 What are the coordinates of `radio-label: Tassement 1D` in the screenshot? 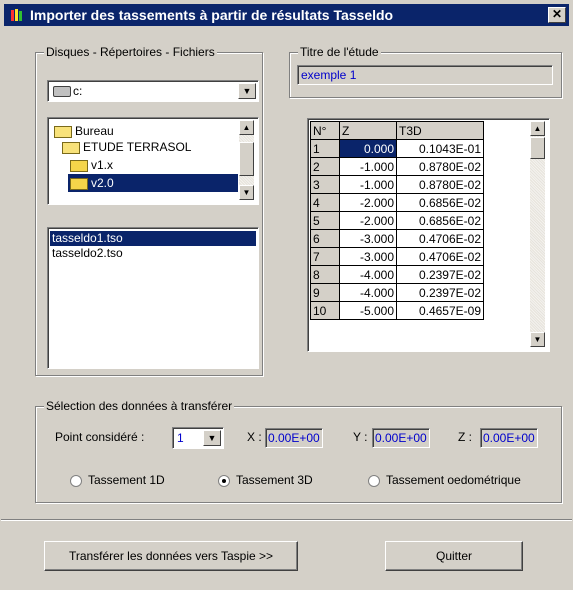 It's located at (126, 480).